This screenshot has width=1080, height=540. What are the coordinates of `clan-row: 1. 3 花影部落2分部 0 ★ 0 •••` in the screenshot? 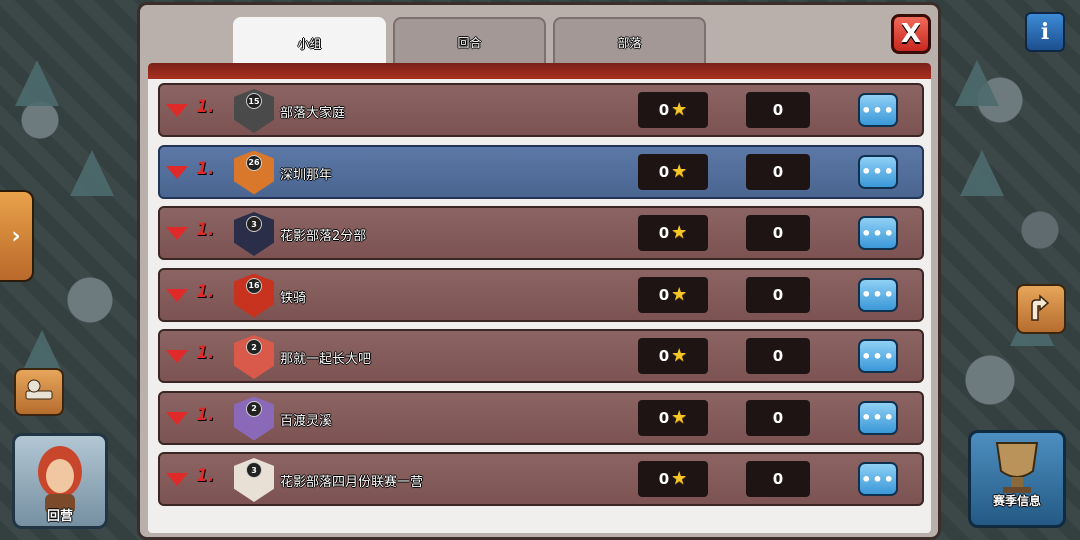 It's located at (541, 233).